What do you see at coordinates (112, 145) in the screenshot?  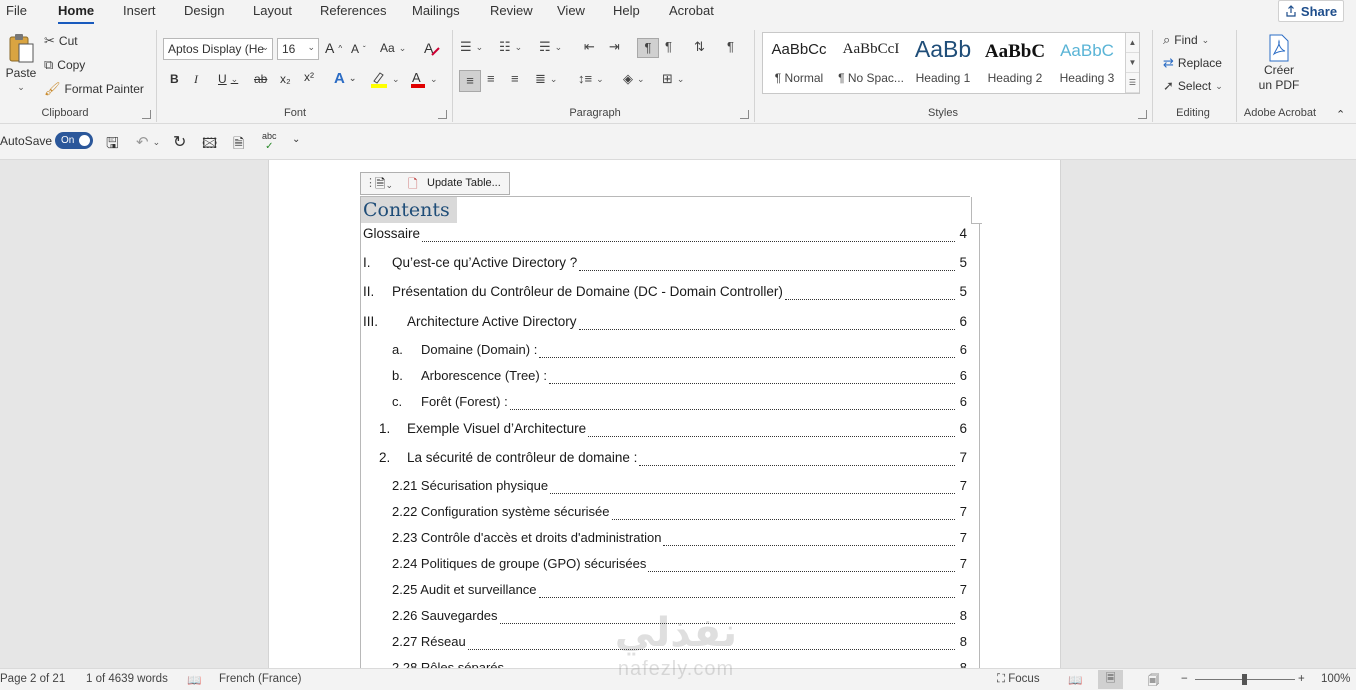 I see `save-icon: 🖫` at bounding box center [112, 145].